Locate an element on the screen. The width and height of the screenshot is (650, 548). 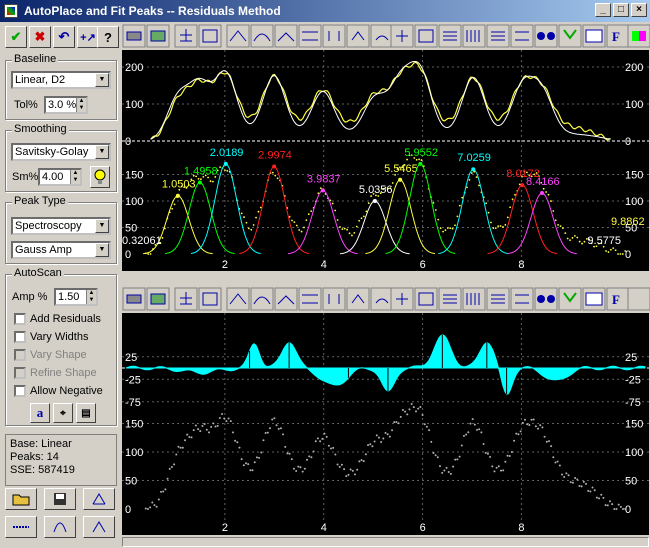
y-tick-label: 0 is located at coordinates (128, 510).